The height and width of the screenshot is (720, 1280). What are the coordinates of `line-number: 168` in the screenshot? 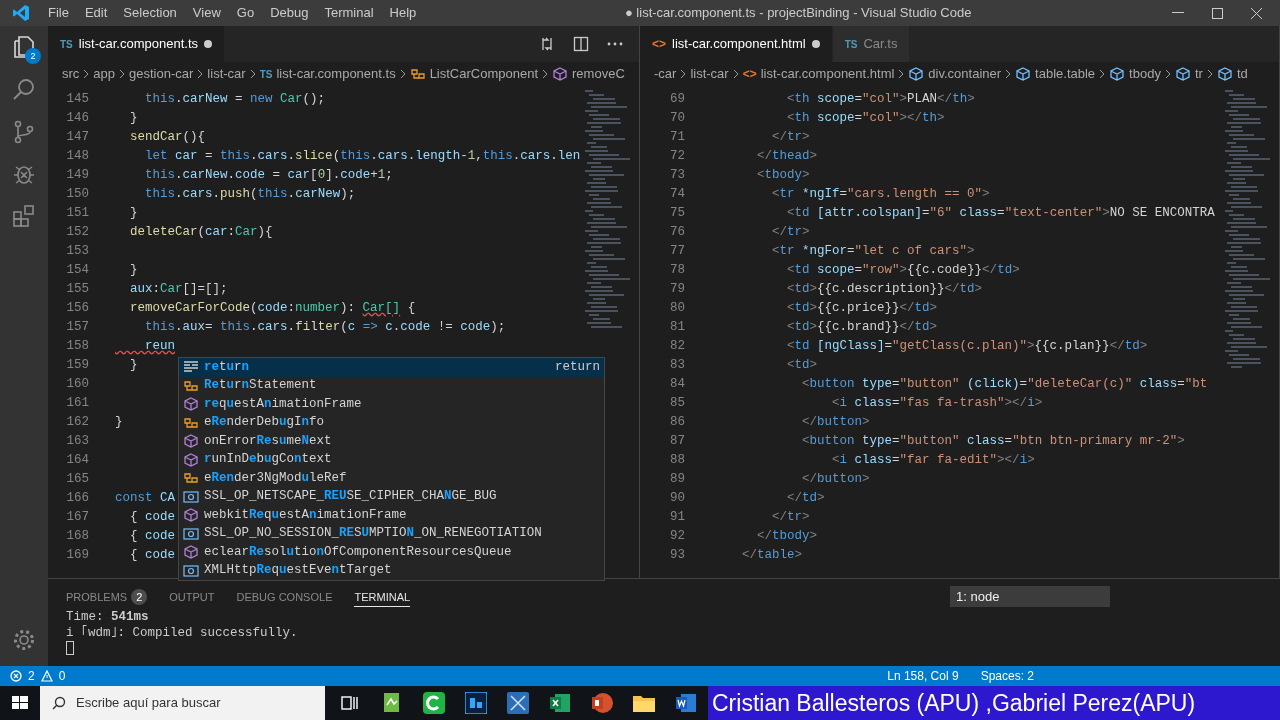 It's located at (77, 536).